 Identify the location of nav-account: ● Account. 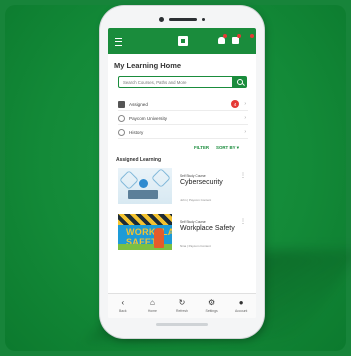
(241, 306).